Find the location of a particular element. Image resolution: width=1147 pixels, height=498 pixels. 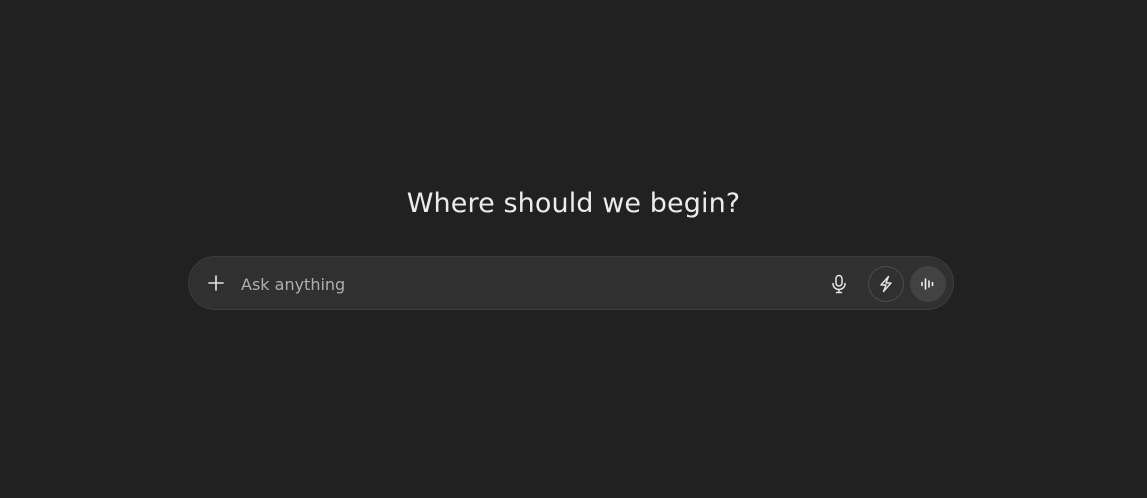

microphone-icon is located at coordinates (839, 284).